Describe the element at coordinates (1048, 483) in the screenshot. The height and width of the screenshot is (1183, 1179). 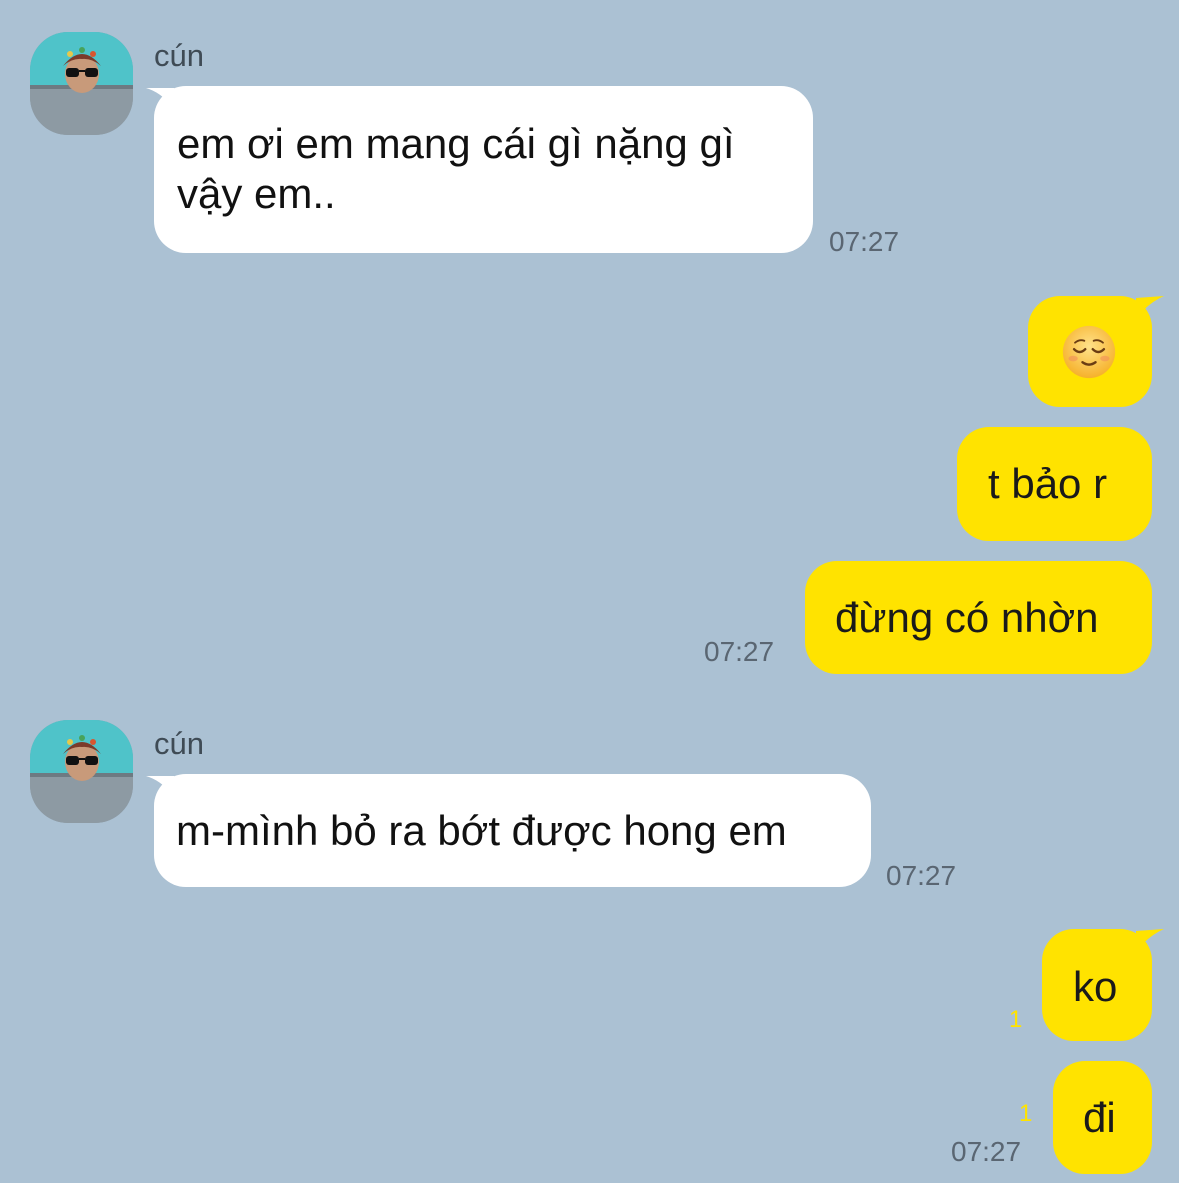
I see `message-text: t bảo r` at that location.